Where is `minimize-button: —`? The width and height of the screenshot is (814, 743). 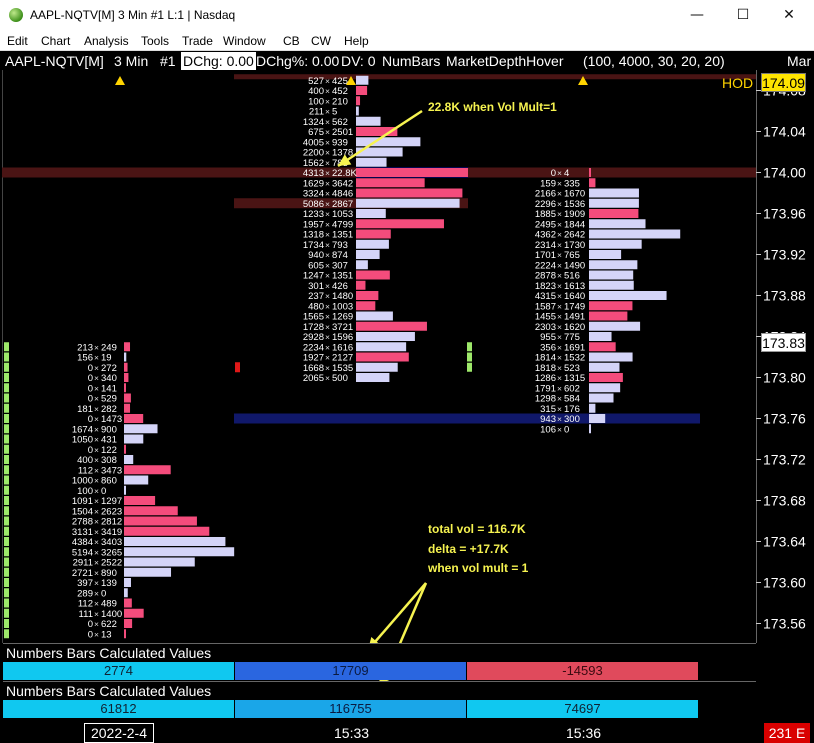 minimize-button: — is located at coordinates (697, 15).